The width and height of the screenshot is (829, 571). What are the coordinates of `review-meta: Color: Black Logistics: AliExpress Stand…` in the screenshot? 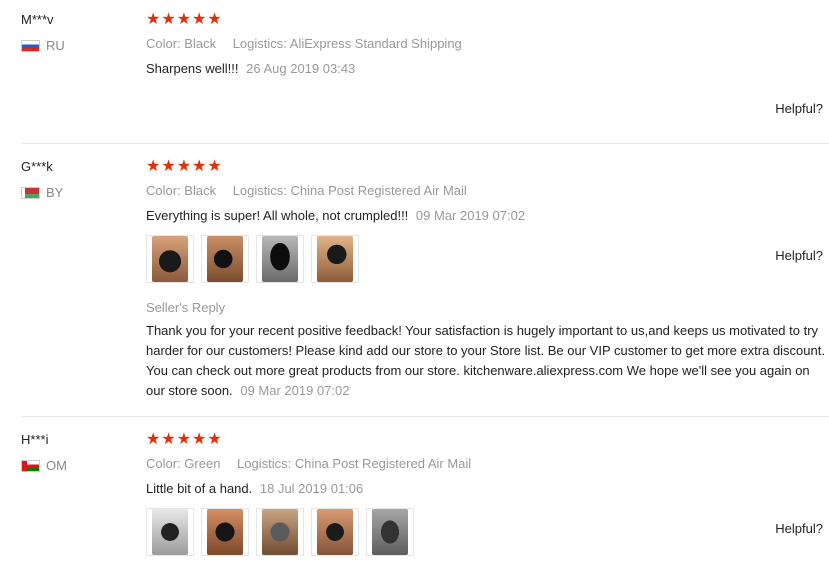 It's located at (310, 43).